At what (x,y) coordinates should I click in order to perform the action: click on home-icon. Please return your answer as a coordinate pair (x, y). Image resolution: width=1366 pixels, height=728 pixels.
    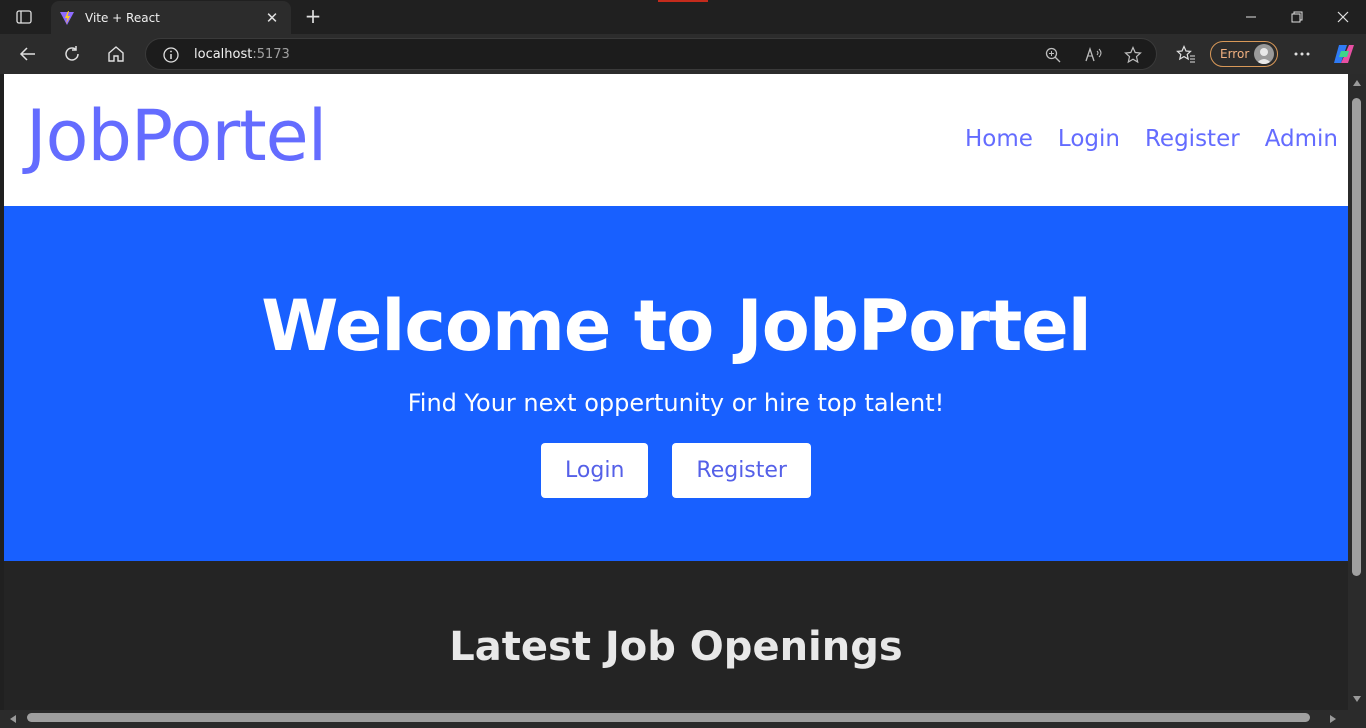
    Looking at the image, I should click on (116, 54).